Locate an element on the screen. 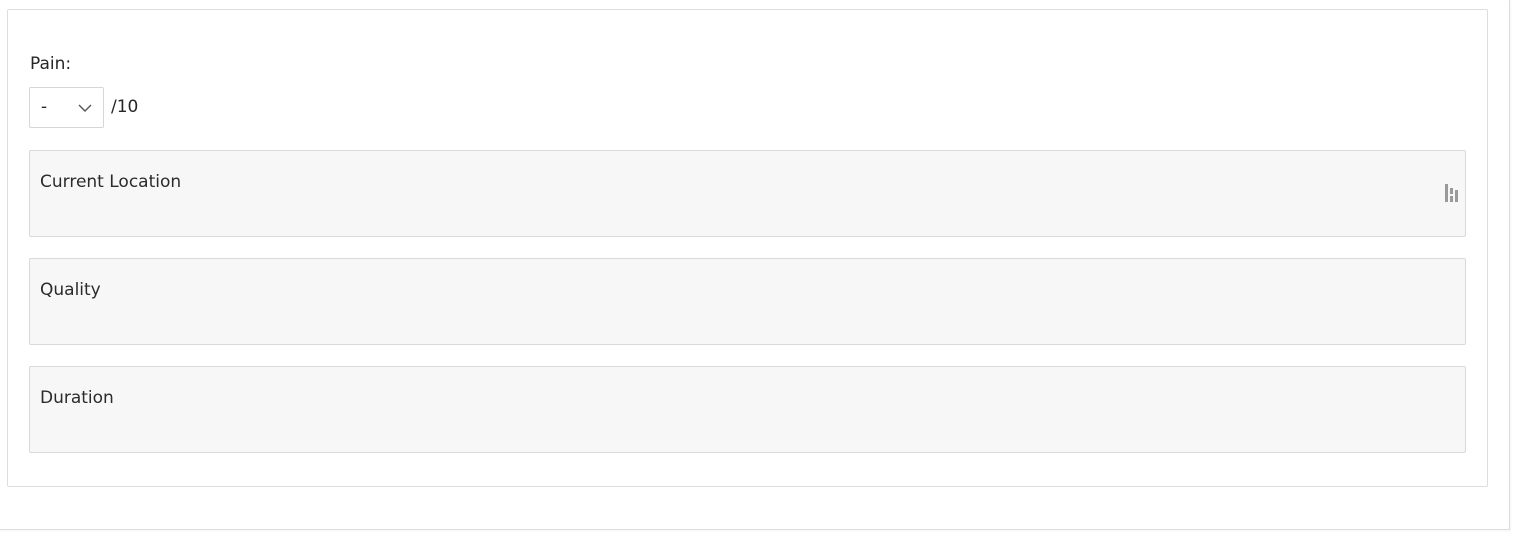  dictation-icon is located at coordinates (1452, 193).